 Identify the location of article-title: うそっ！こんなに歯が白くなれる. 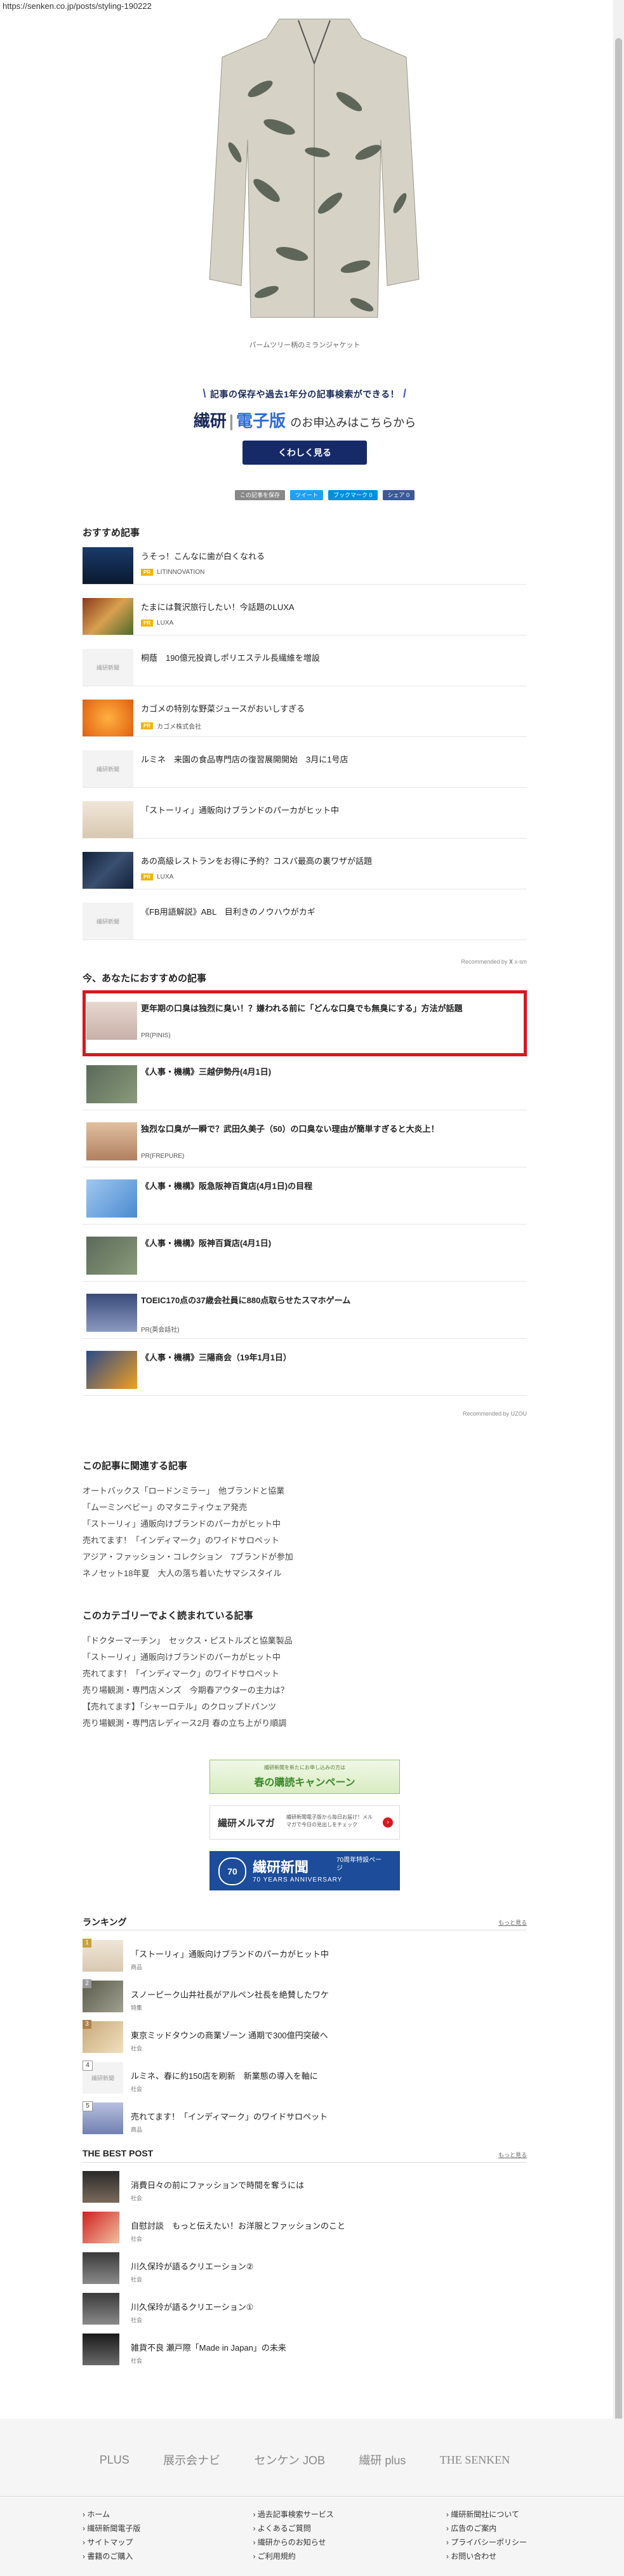
(331, 556).